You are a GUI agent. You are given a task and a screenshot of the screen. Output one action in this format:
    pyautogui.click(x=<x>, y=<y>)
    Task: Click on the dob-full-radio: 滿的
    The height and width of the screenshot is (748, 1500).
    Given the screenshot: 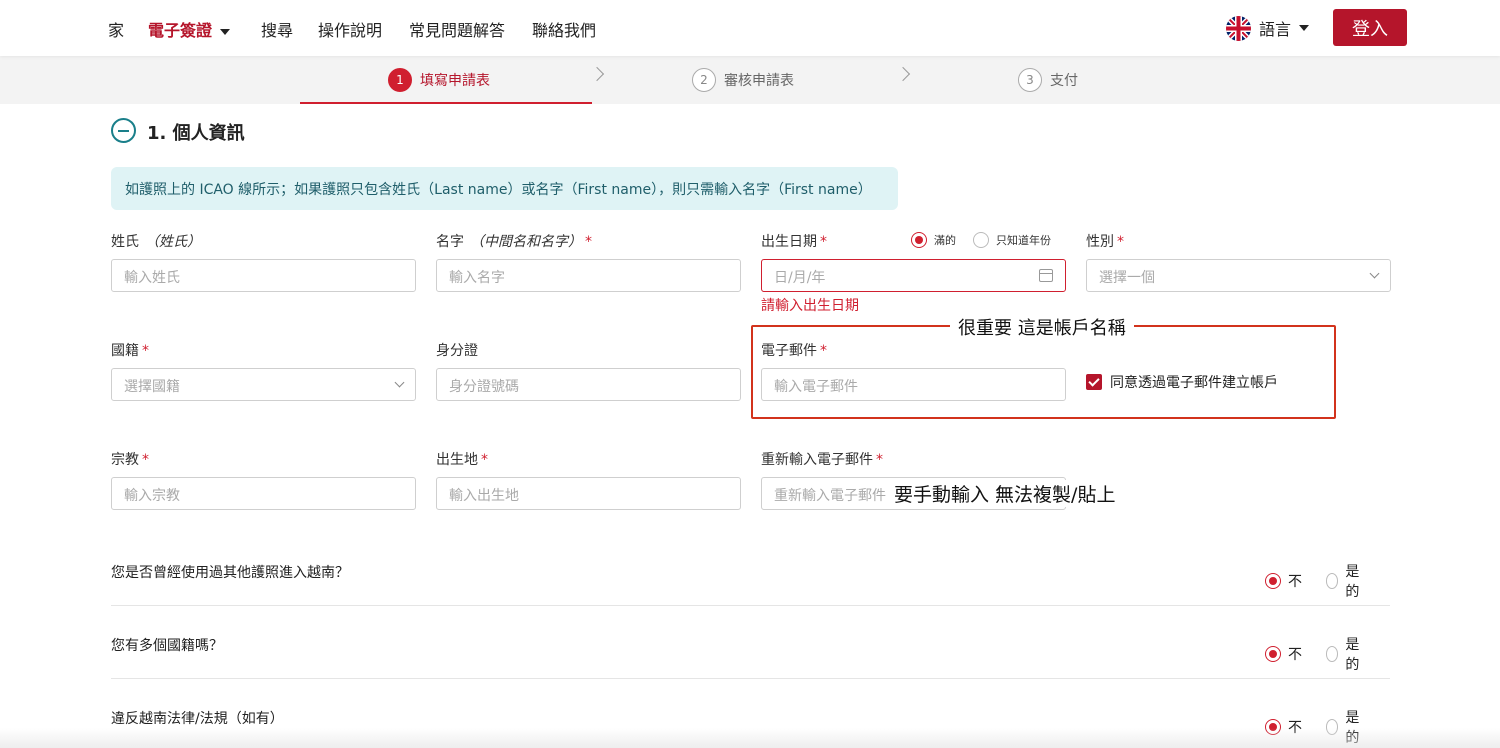 What is the action you would take?
    pyautogui.click(x=933, y=240)
    